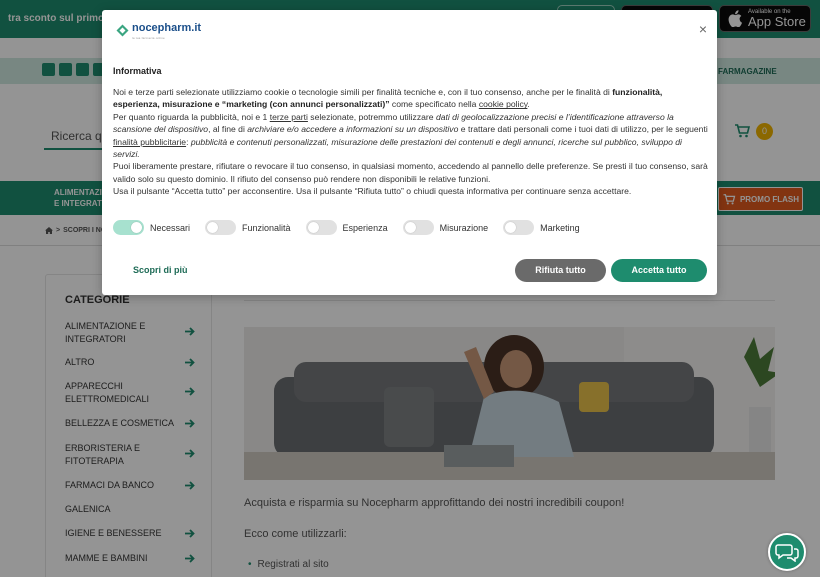 This screenshot has height=577, width=820. I want to click on third-parties-link: terze parti, so click(289, 117).